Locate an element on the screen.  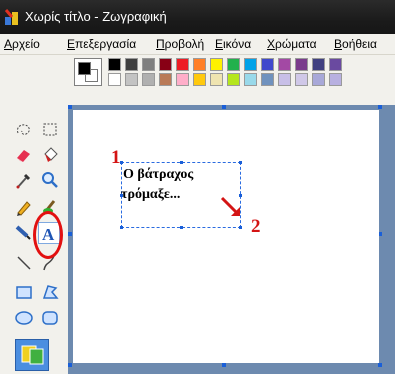
menu-help: Βοήθεια is located at coordinates (355, 44).